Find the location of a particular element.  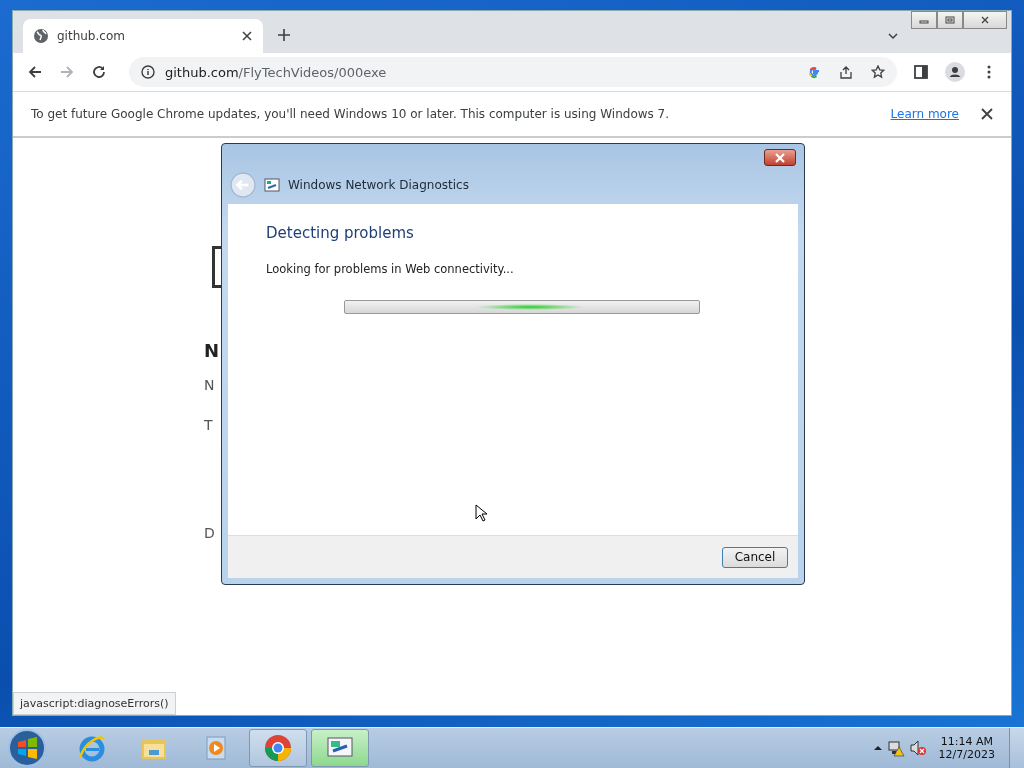

globe-icon is located at coordinates (41, 36).